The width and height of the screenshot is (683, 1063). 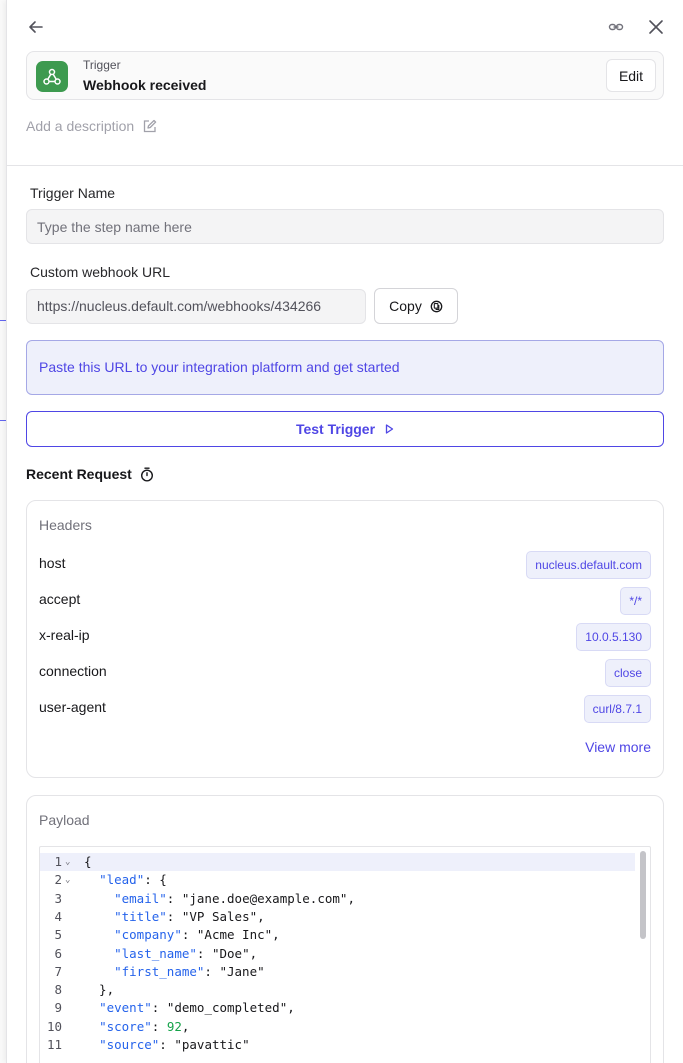 I want to click on webhook-icon, so click(x=52, y=76).